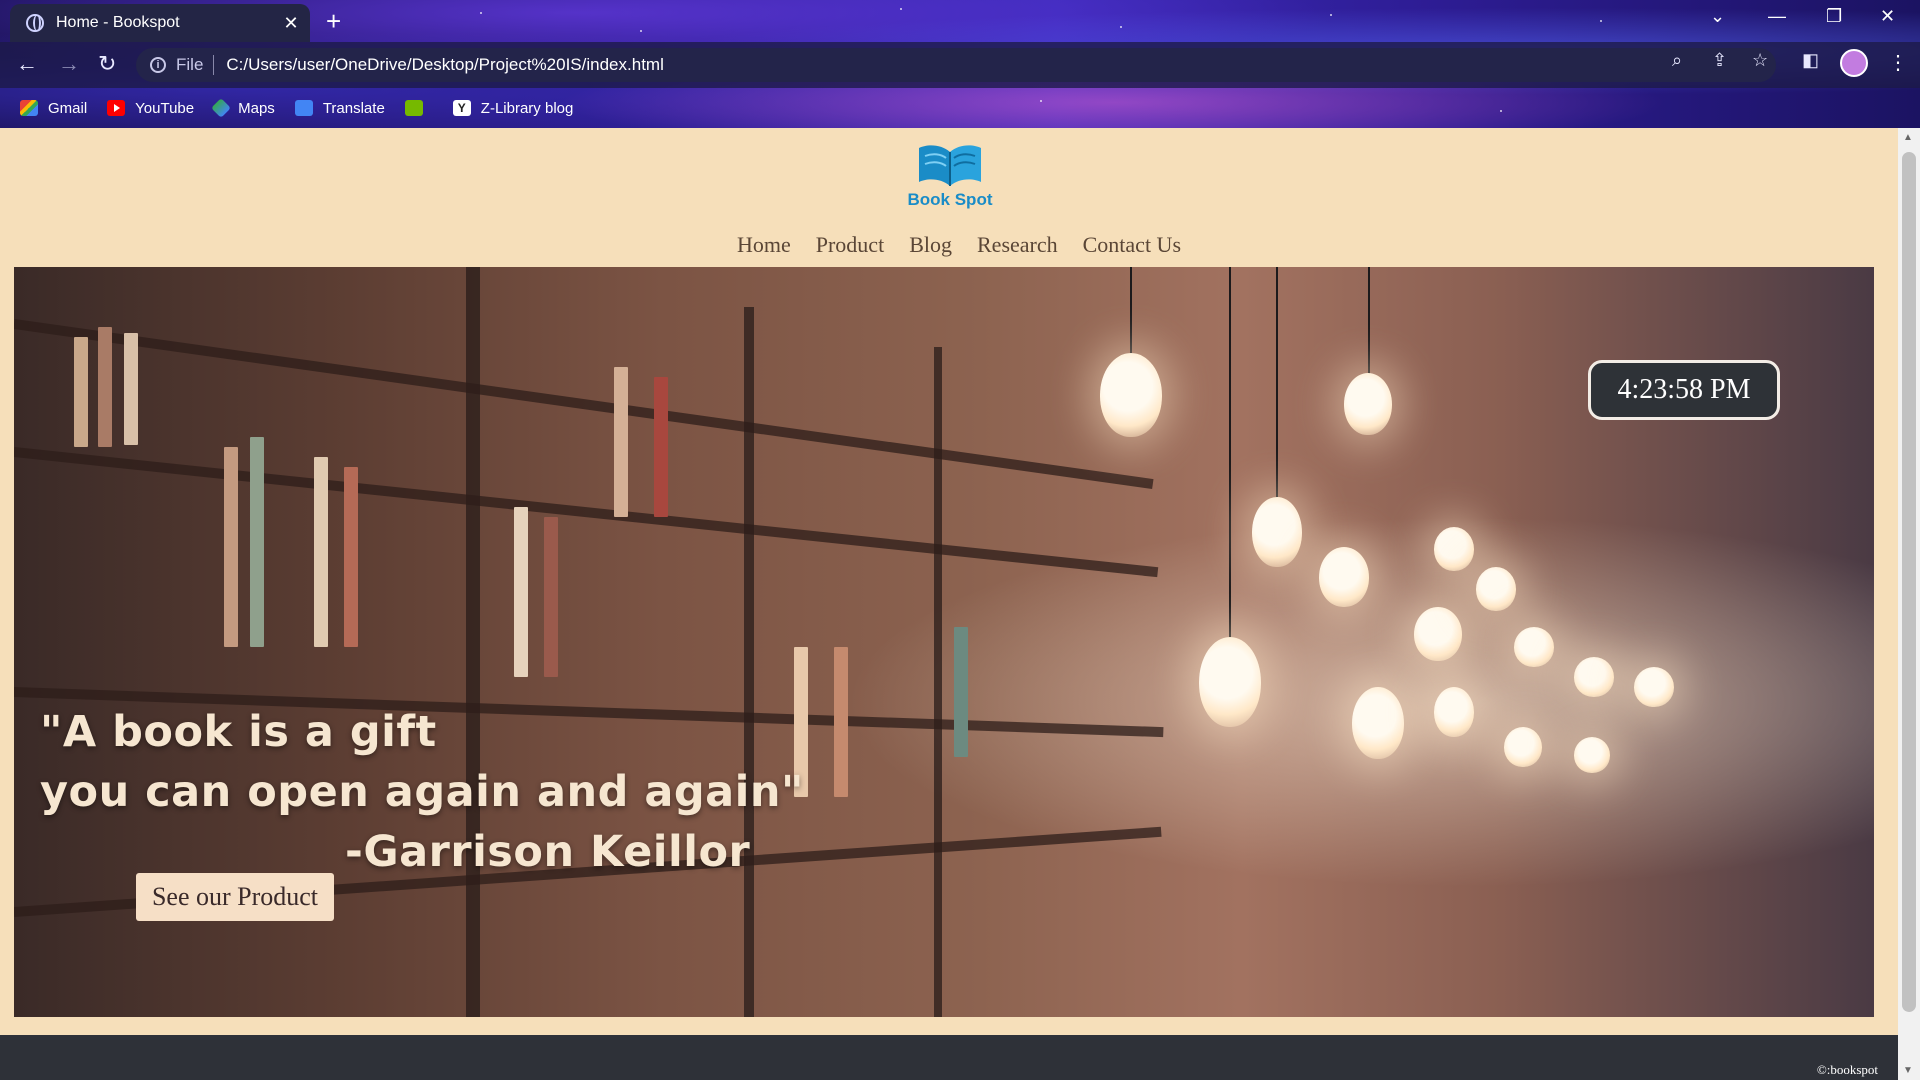 The width and height of the screenshot is (1920, 1080). What do you see at coordinates (333, 21) in the screenshot?
I see `new-tab-button: +` at bounding box center [333, 21].